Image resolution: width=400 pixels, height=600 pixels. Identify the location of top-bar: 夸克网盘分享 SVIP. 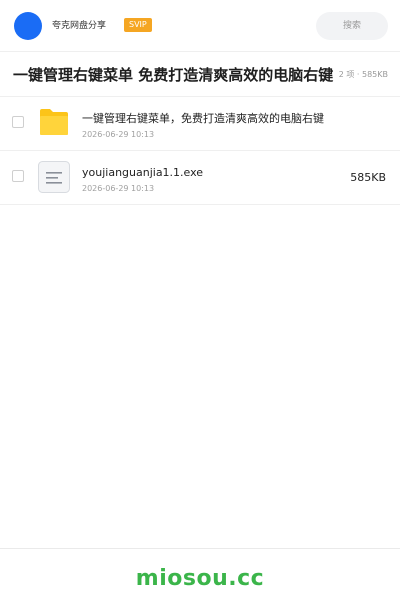
(200, 26).